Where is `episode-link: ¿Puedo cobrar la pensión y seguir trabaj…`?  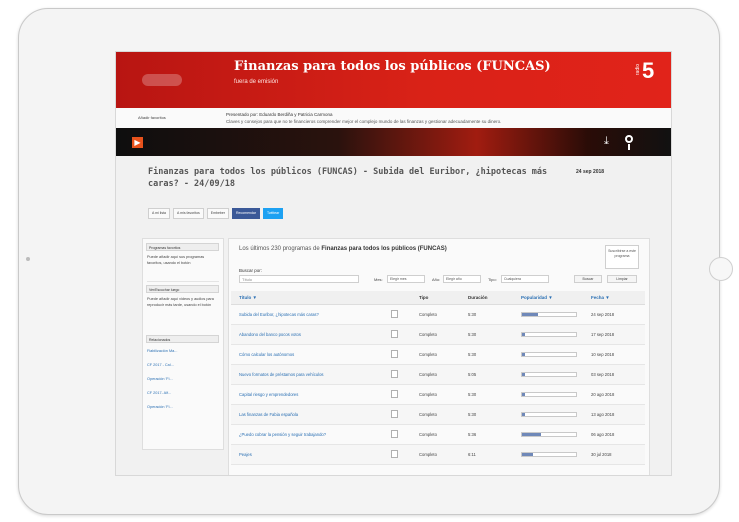
episode-link: ¿Puedo cobrar la pensión y seguir trabaj… is located at coordinates (282, 434).